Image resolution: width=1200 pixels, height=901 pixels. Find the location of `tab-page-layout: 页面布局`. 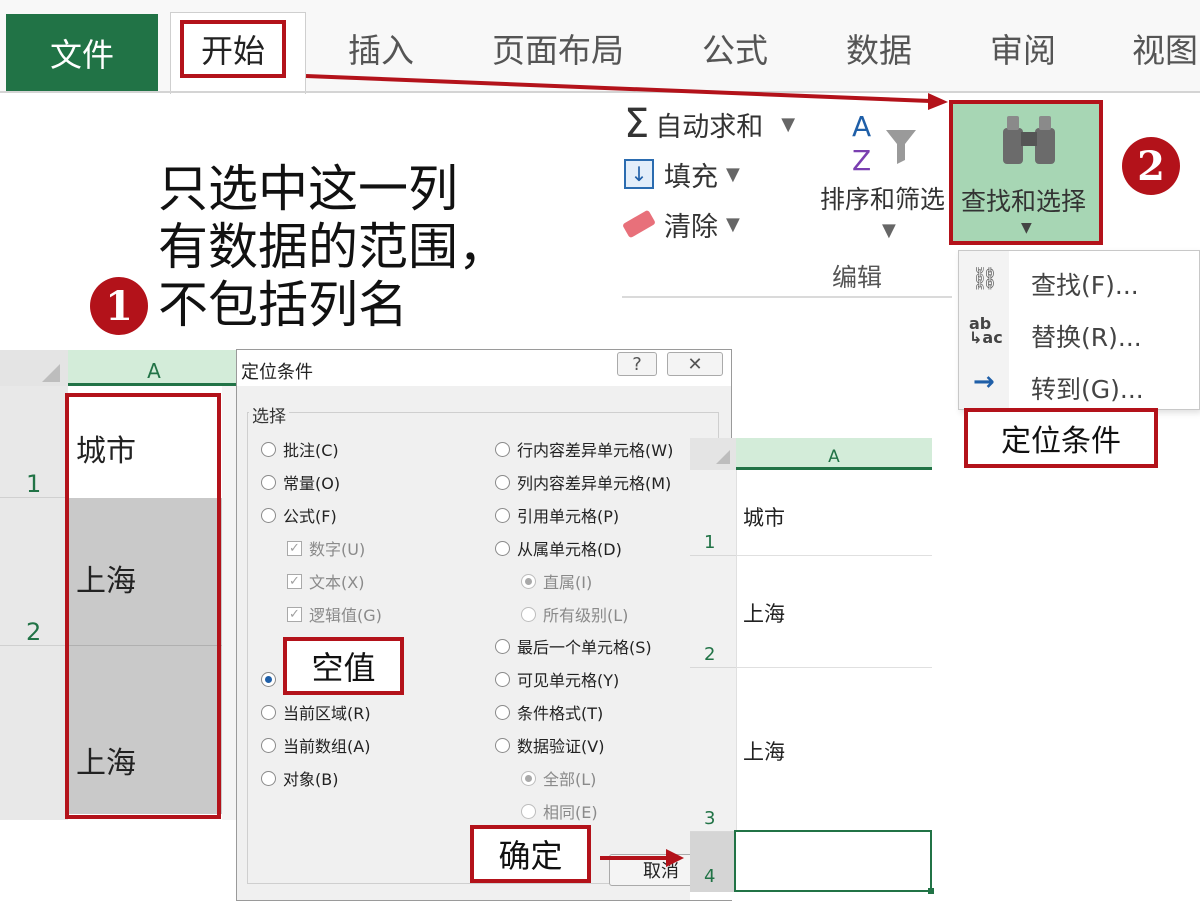

tab-page-layout: 页面布局 is located at coordinates (558, 48).